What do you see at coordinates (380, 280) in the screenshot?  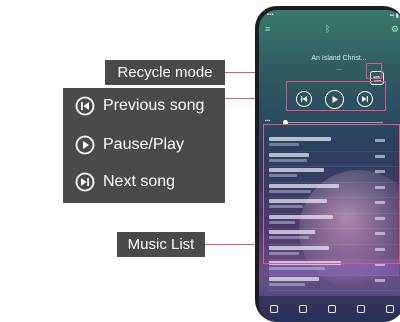 I see `song-duration` at bounding box center [380, 280].